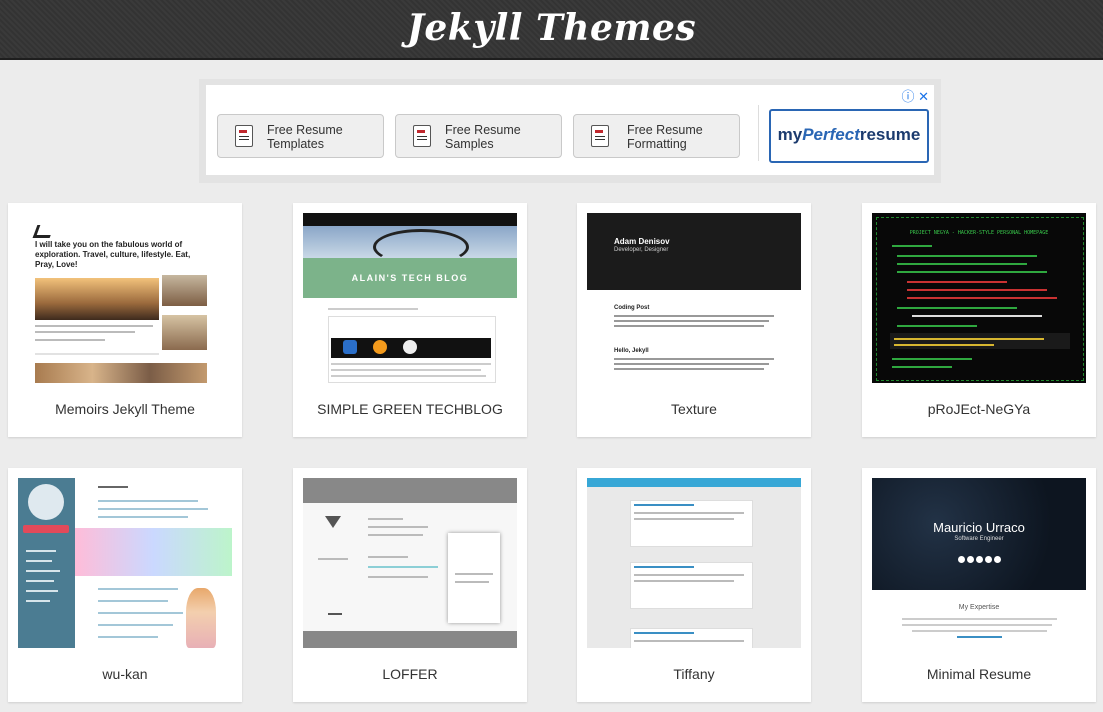 This screenshot has width=1103, height=712. I want to click on preview-social-icons, so click(979, 559).